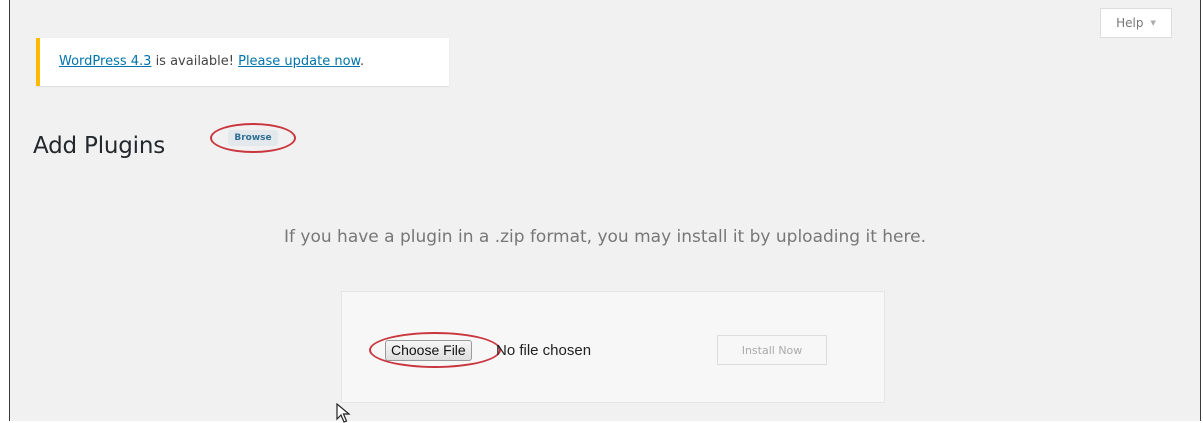 The width and height of the screenshot is (1203, 423). I want to click on mouse-pointer-icon, so click(343, 413).